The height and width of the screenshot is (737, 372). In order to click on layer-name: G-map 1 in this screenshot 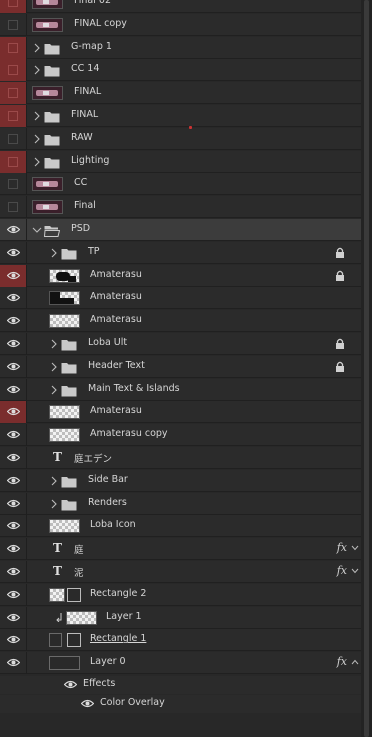, I will do `click(91, 46)`.